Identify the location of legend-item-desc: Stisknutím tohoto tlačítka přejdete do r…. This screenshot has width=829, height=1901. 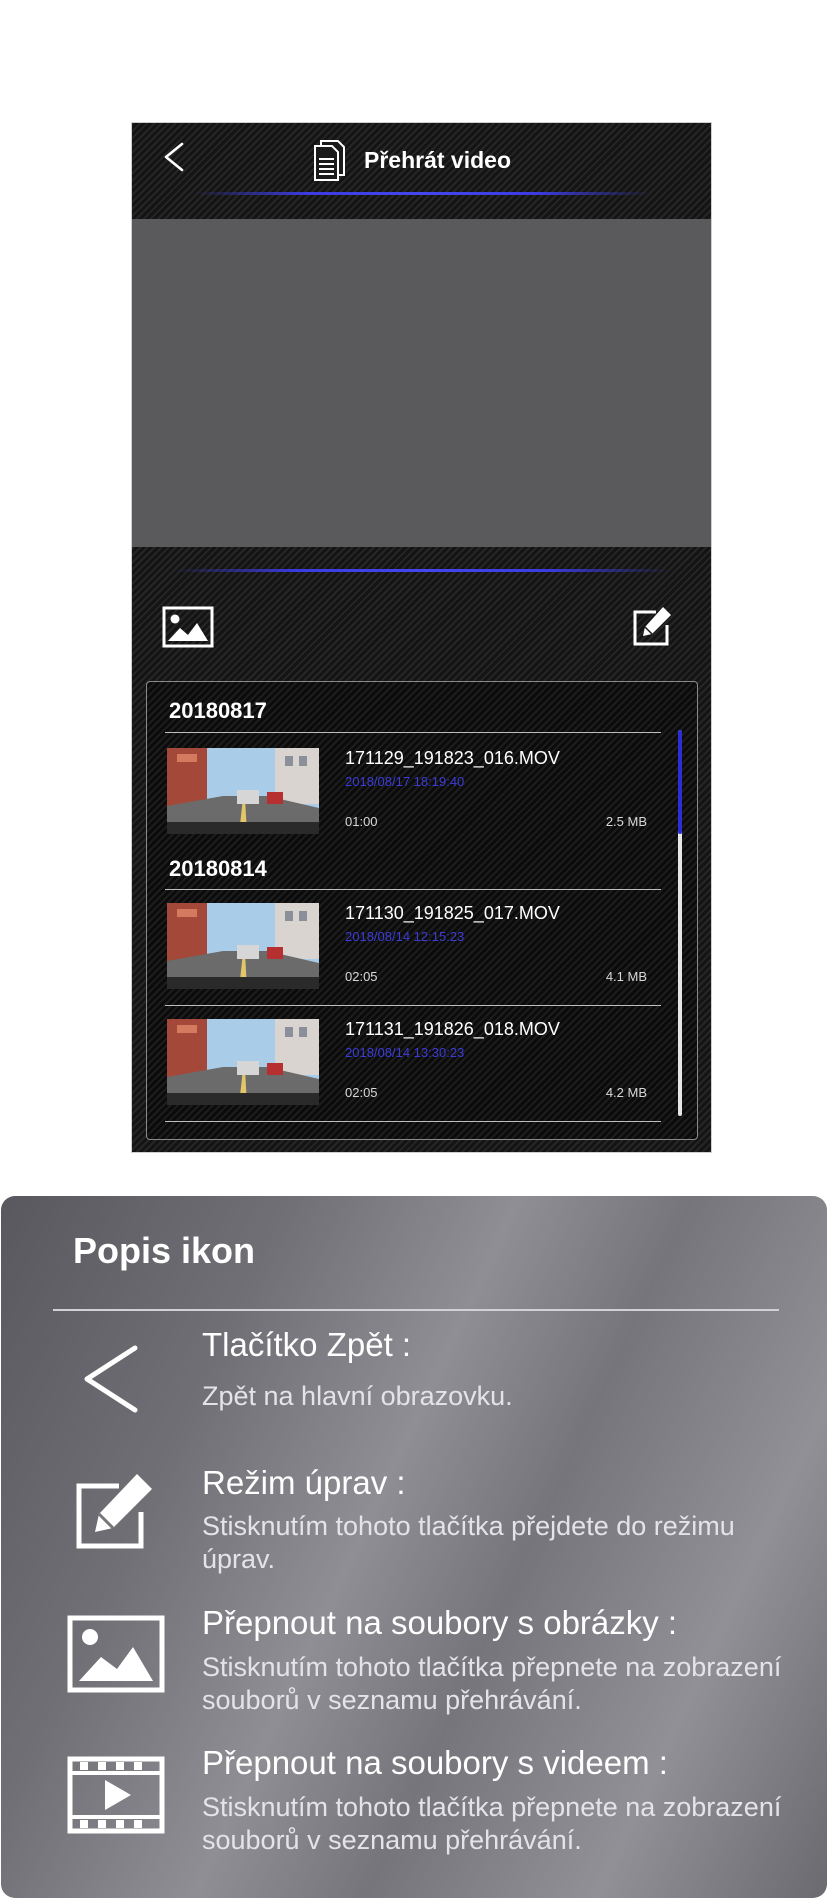
(468, 1542).